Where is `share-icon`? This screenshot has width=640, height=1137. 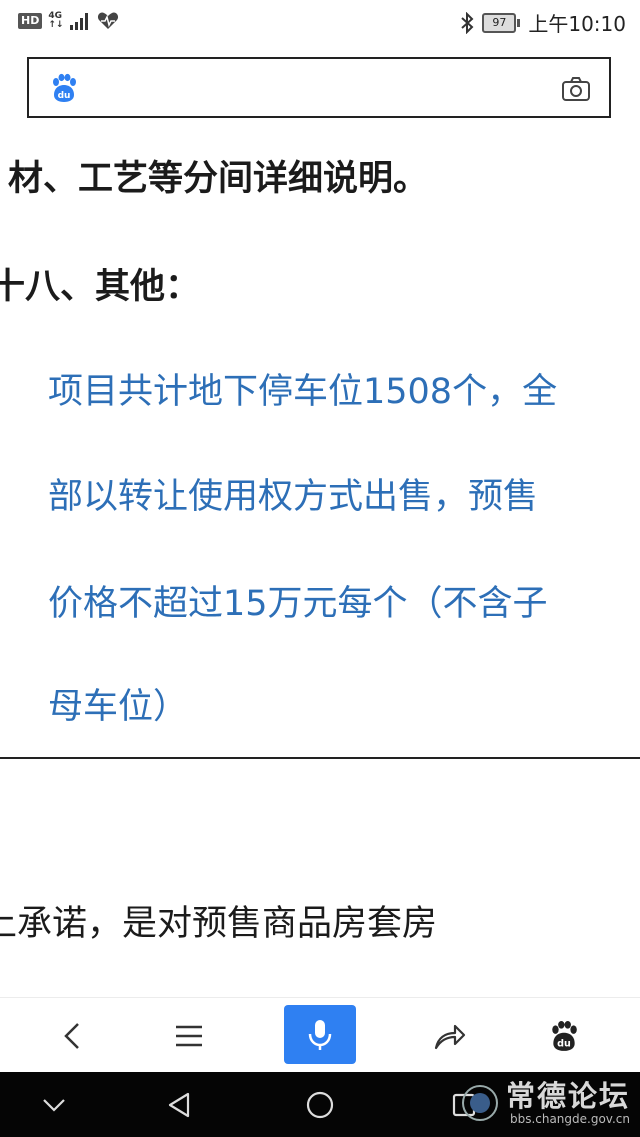 share-icon is located at coordinates (450, 1036).